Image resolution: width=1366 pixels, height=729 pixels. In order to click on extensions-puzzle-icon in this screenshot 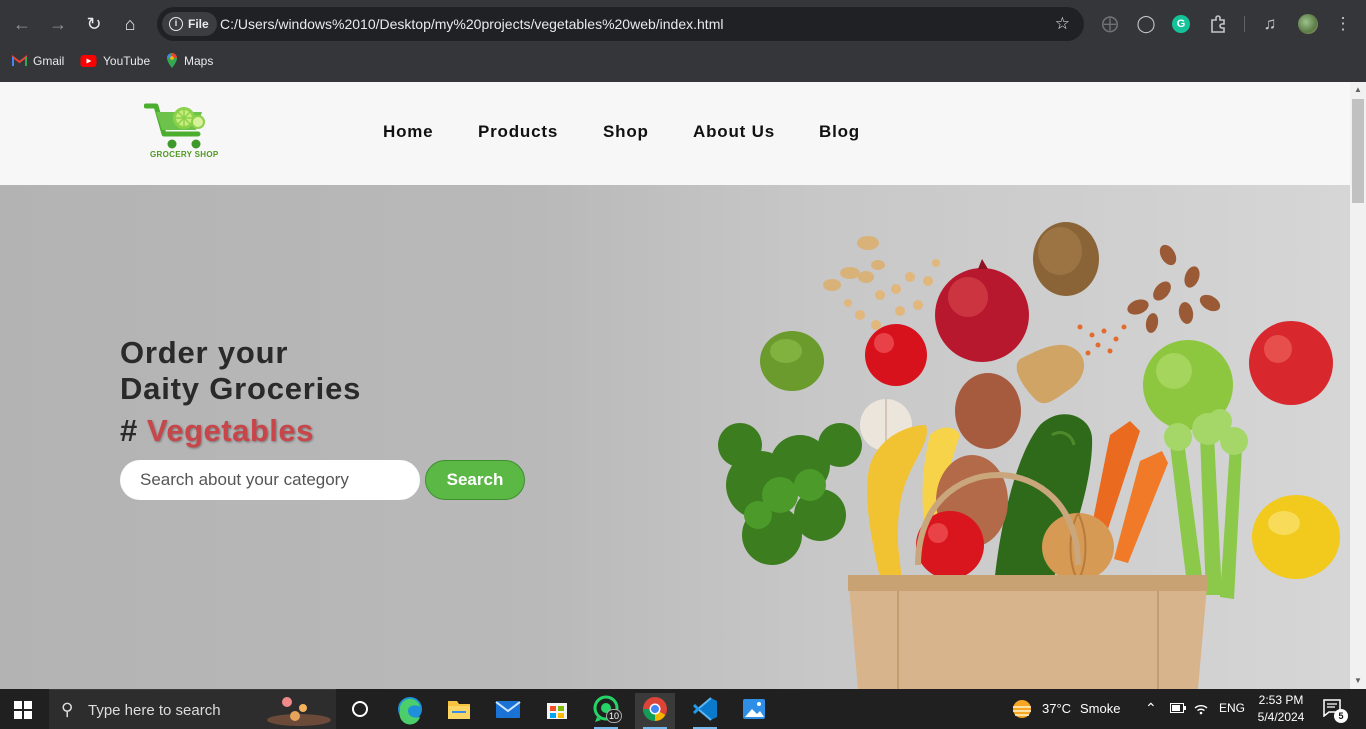, I will do `click(1218, 24)`.